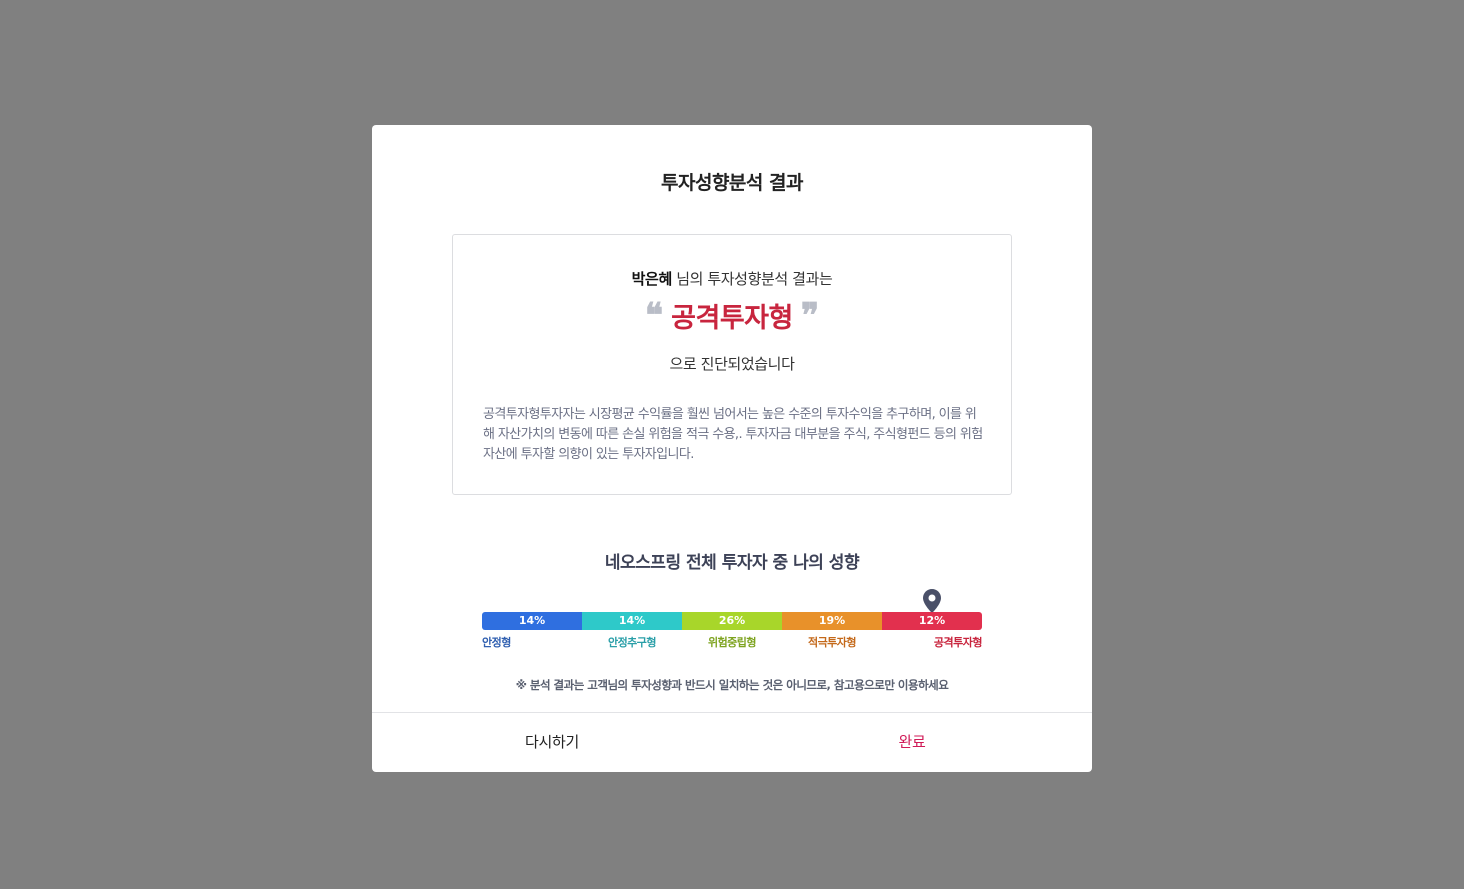  Describe the element at coordinates (552, 743) in the screenshot. I see `retry-button: 다시하기` at that location.